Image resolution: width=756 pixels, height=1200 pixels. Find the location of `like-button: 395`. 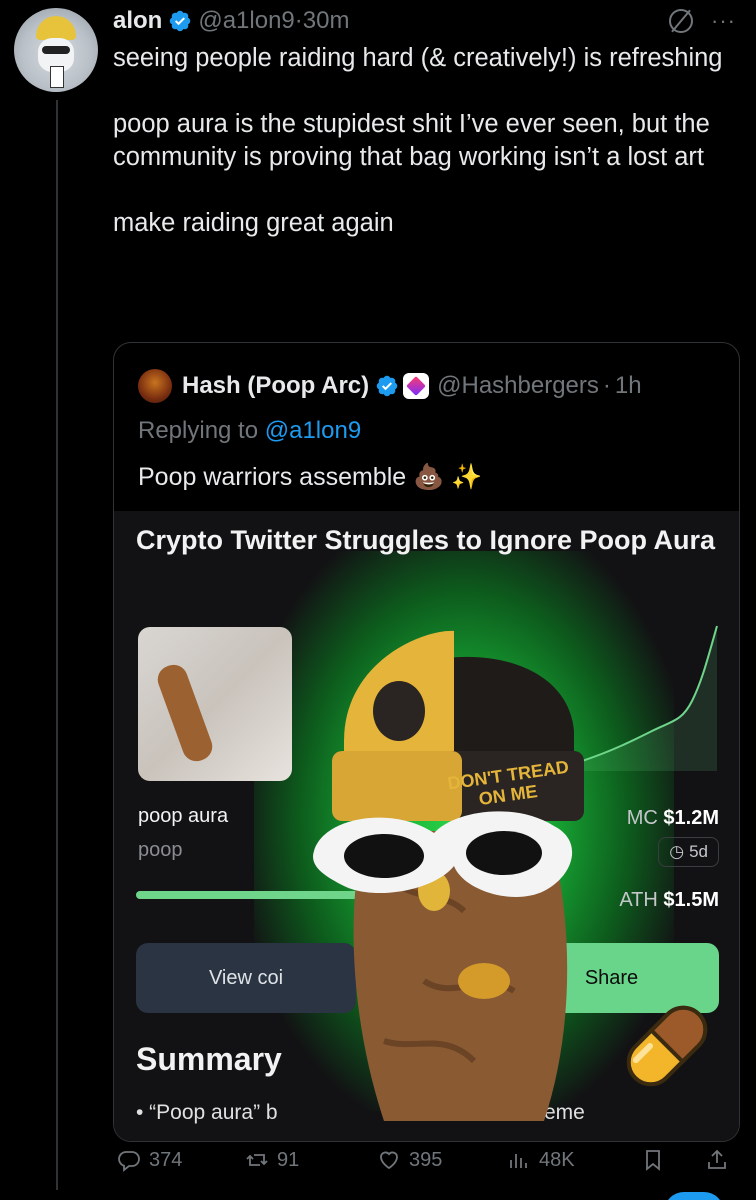

like-button: 395 is located at coordinates (409, 1160).